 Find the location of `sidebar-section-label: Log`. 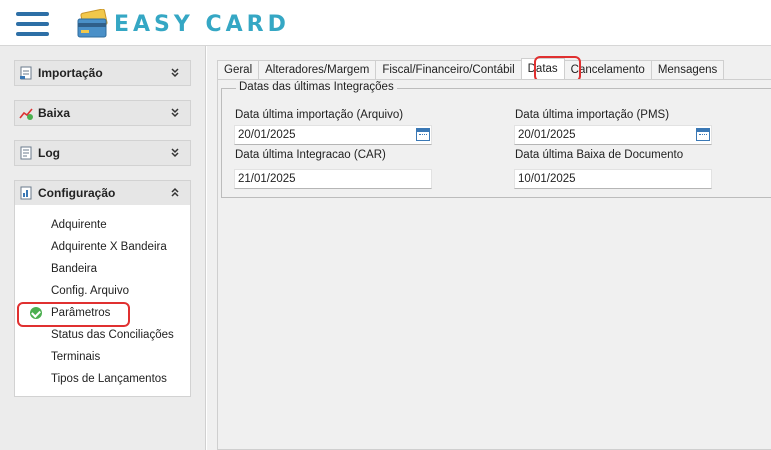

sidebar-section-label: Log is located at coordinates (49, 153).